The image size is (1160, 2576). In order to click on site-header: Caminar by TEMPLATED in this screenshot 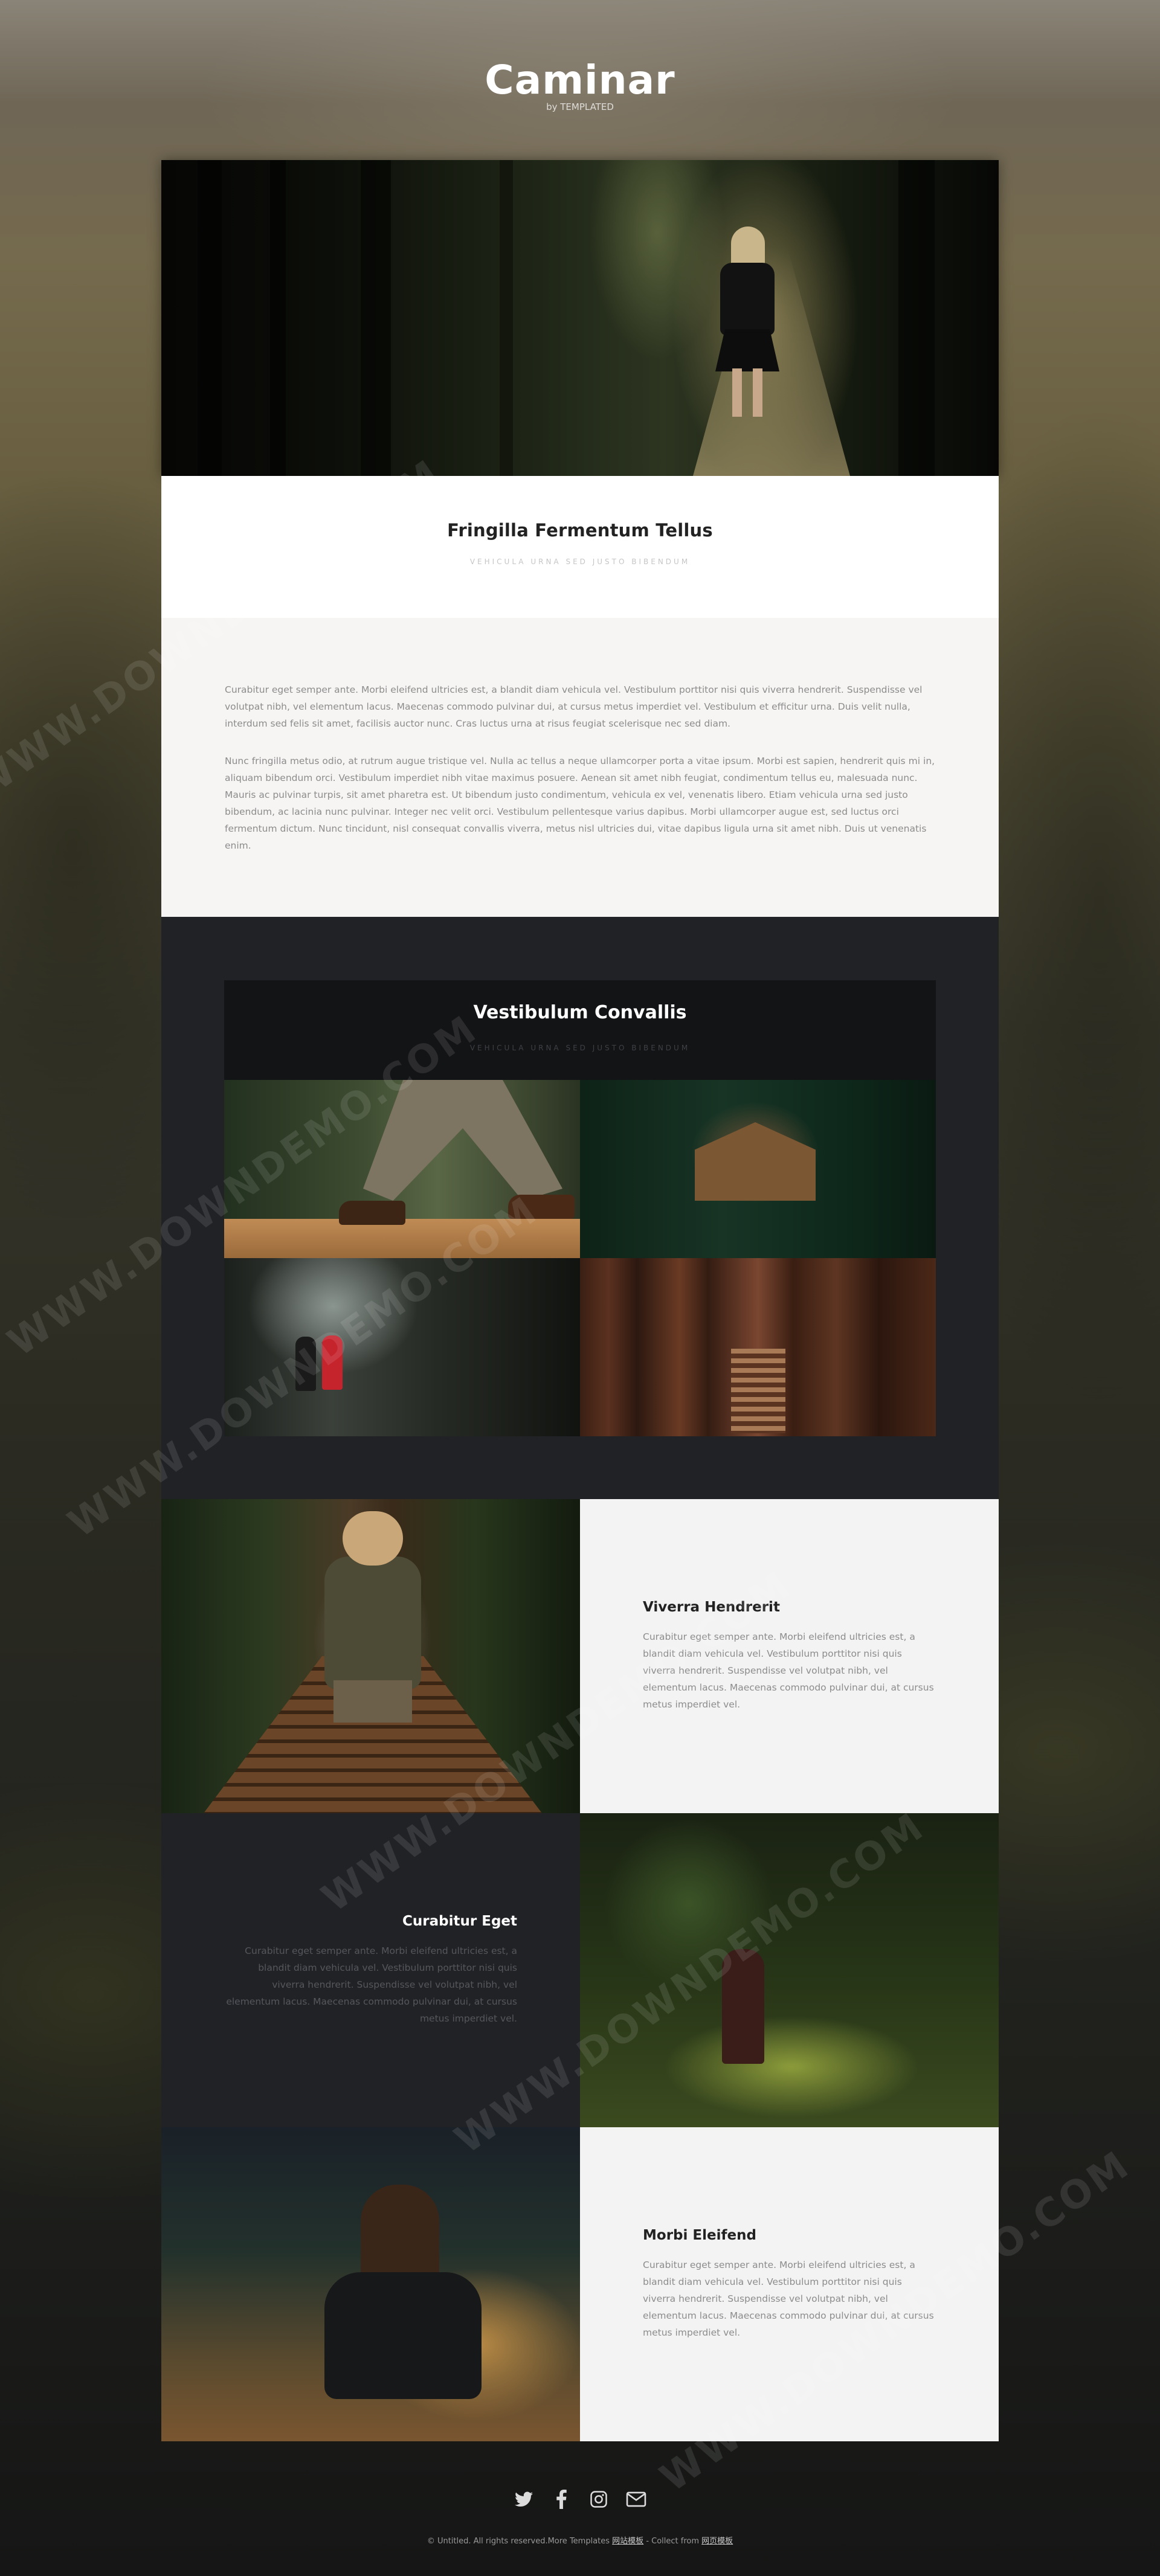, I will do `click(580, 86)`.